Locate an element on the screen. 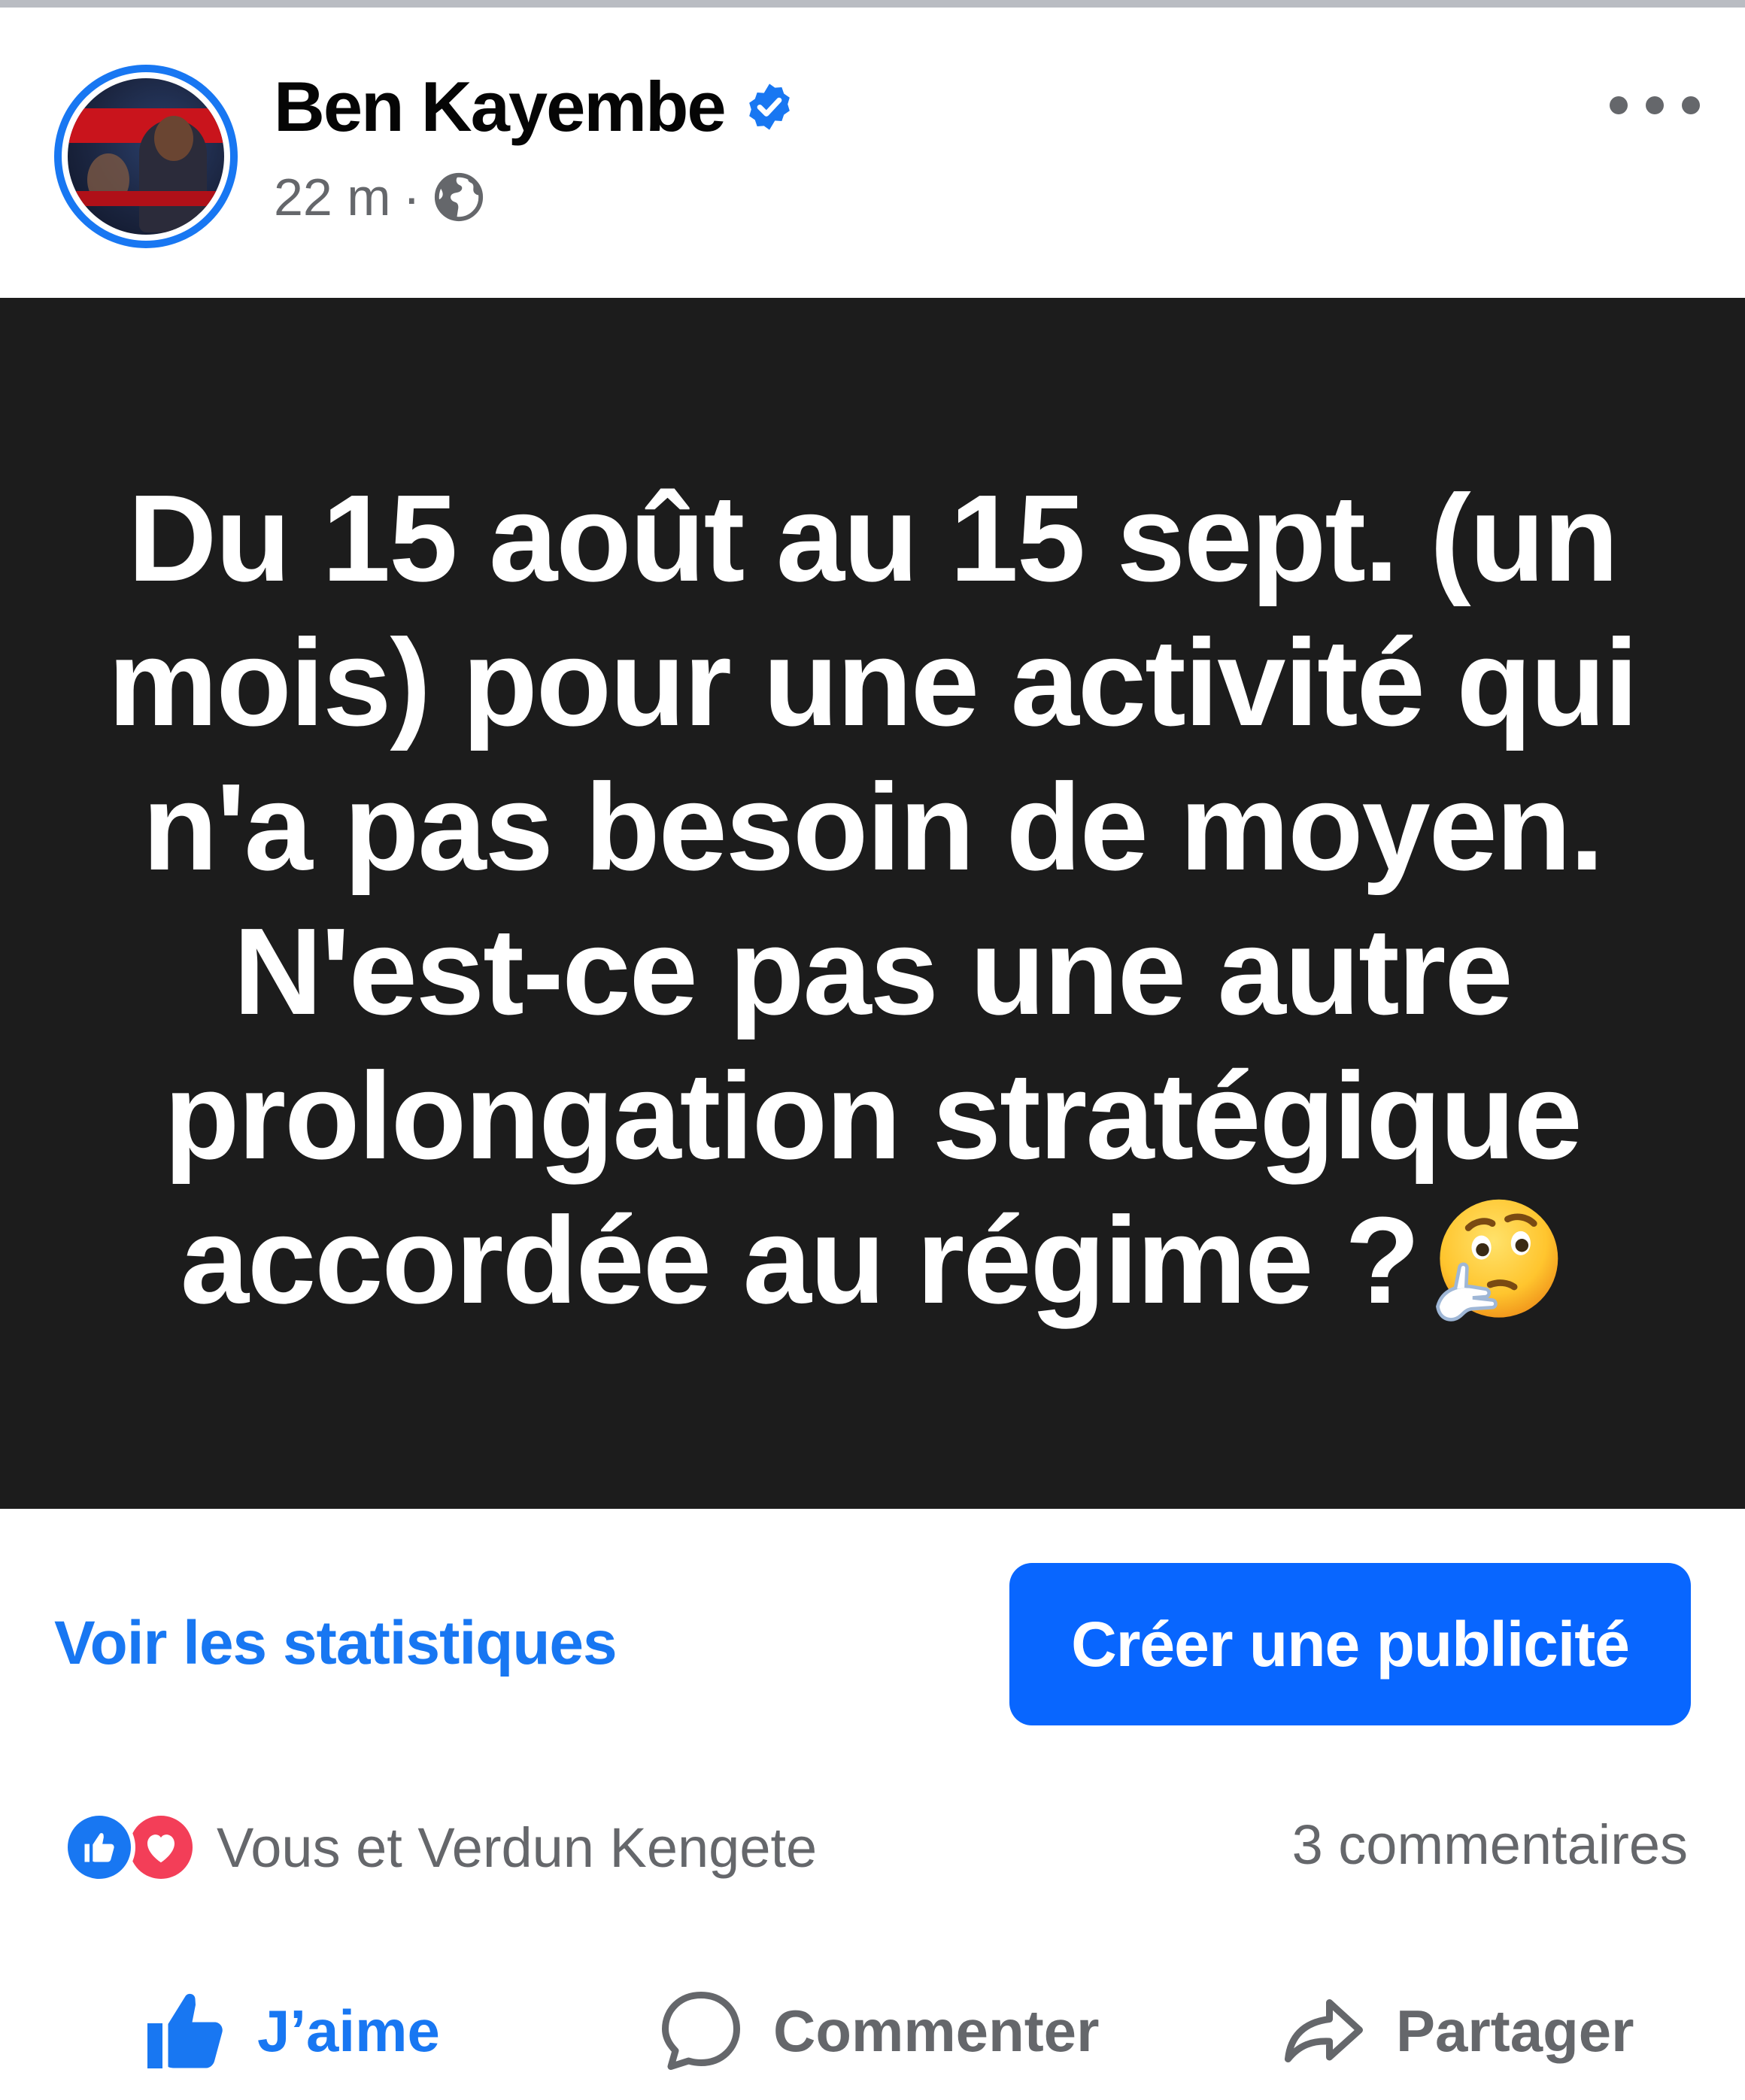 The width and height of the screenshot is (1745, 2100). more-options-icon is located at coordinates (1655, 106).